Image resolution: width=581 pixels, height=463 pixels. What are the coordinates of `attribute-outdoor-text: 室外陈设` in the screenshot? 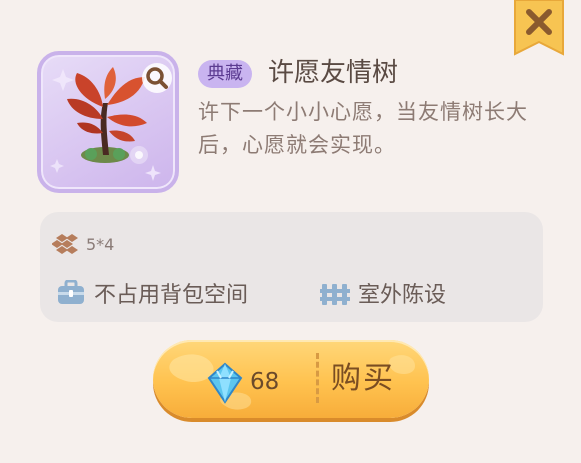 It's located at (402, 295).